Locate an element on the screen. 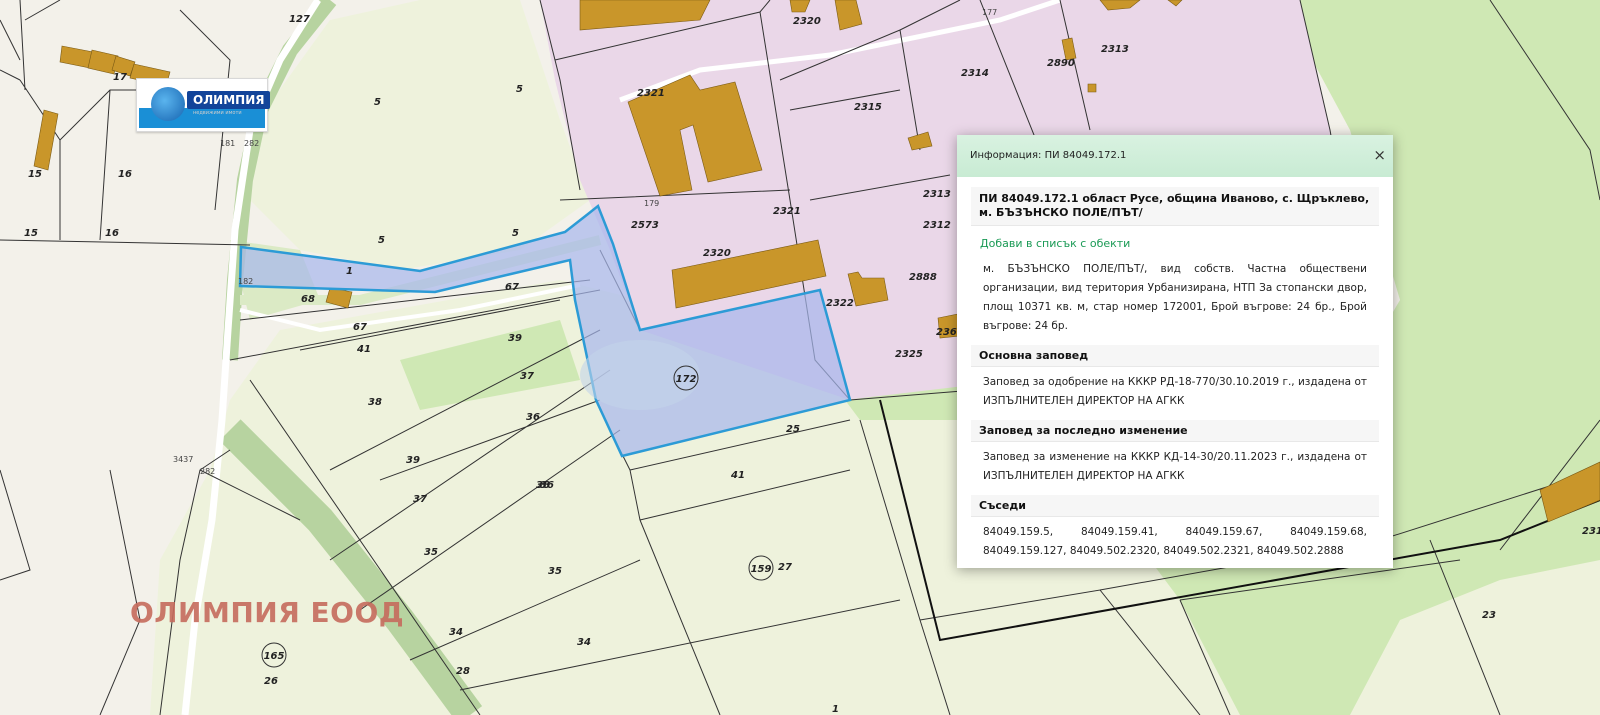 The width and height of the screenshot is (1600, 715). cadastral-area-number: 159 is located at coordinates (761, 569).